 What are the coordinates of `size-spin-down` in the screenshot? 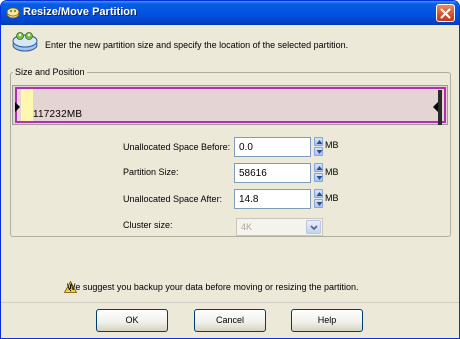 It's located at (318, 177).